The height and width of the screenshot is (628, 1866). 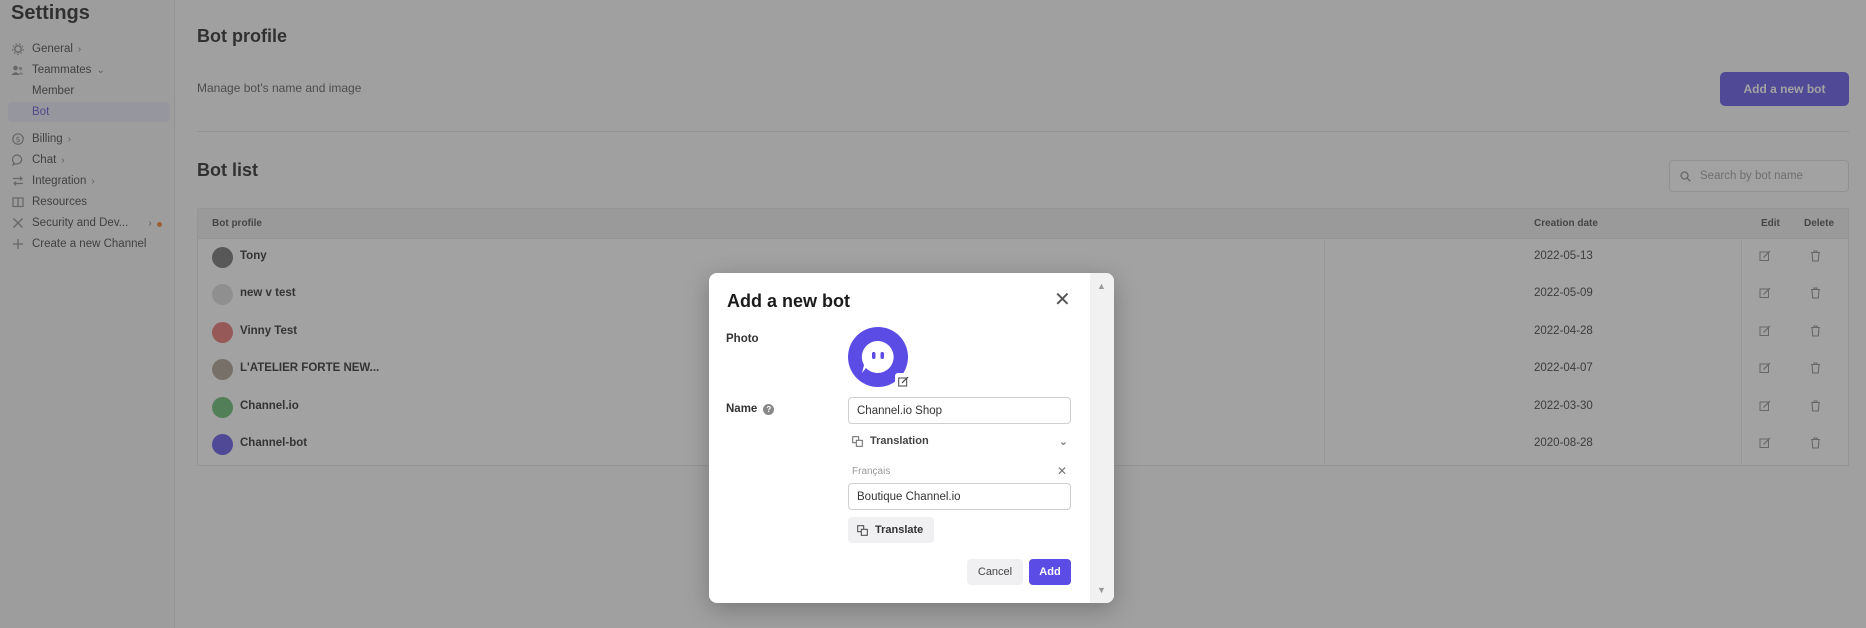 I want to click on cancel-button: Cancel, so click(x=995, y=572).